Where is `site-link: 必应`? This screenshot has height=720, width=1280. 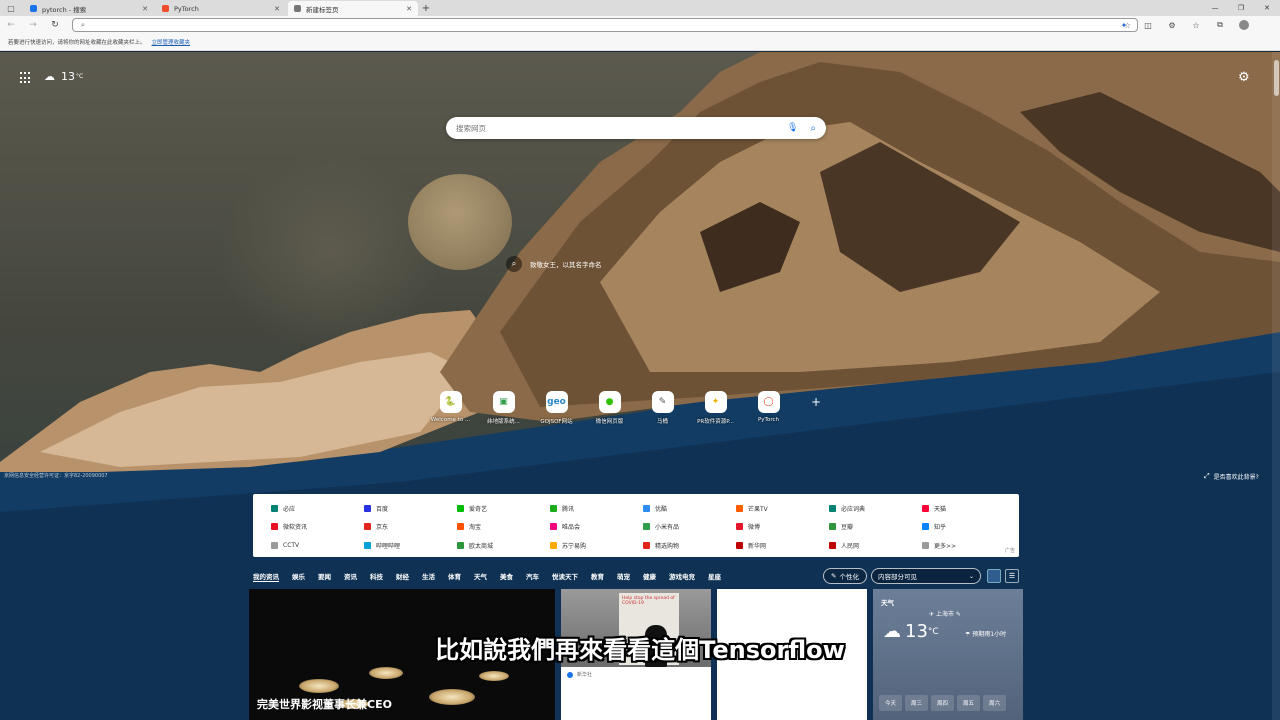
site-link: 必应 is located at coordinates (317, 508).